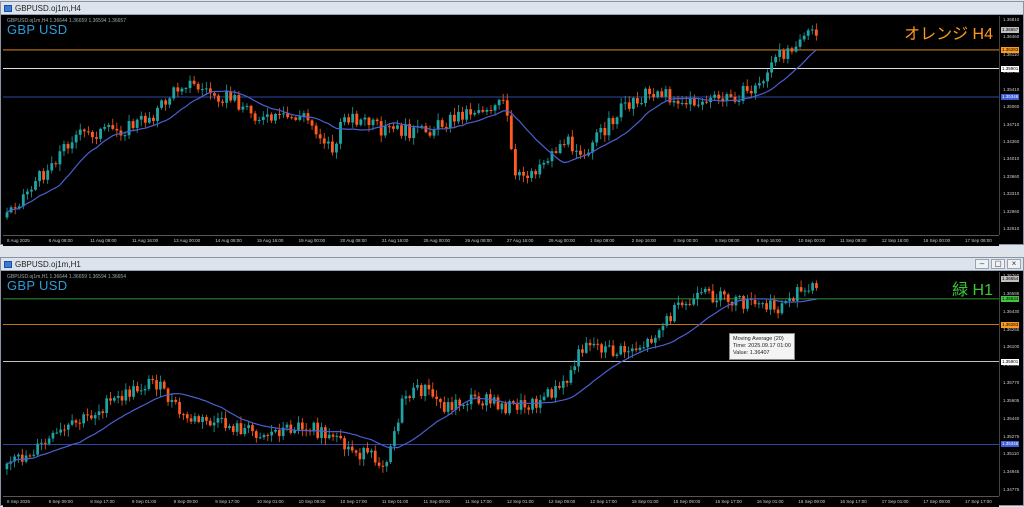 The height and width of the screenshot is (507, 1024). Describe the element at coordinates (645, 501) in the screenshot. I see `time-tick-label: 15 Sep 01:00` at that location.